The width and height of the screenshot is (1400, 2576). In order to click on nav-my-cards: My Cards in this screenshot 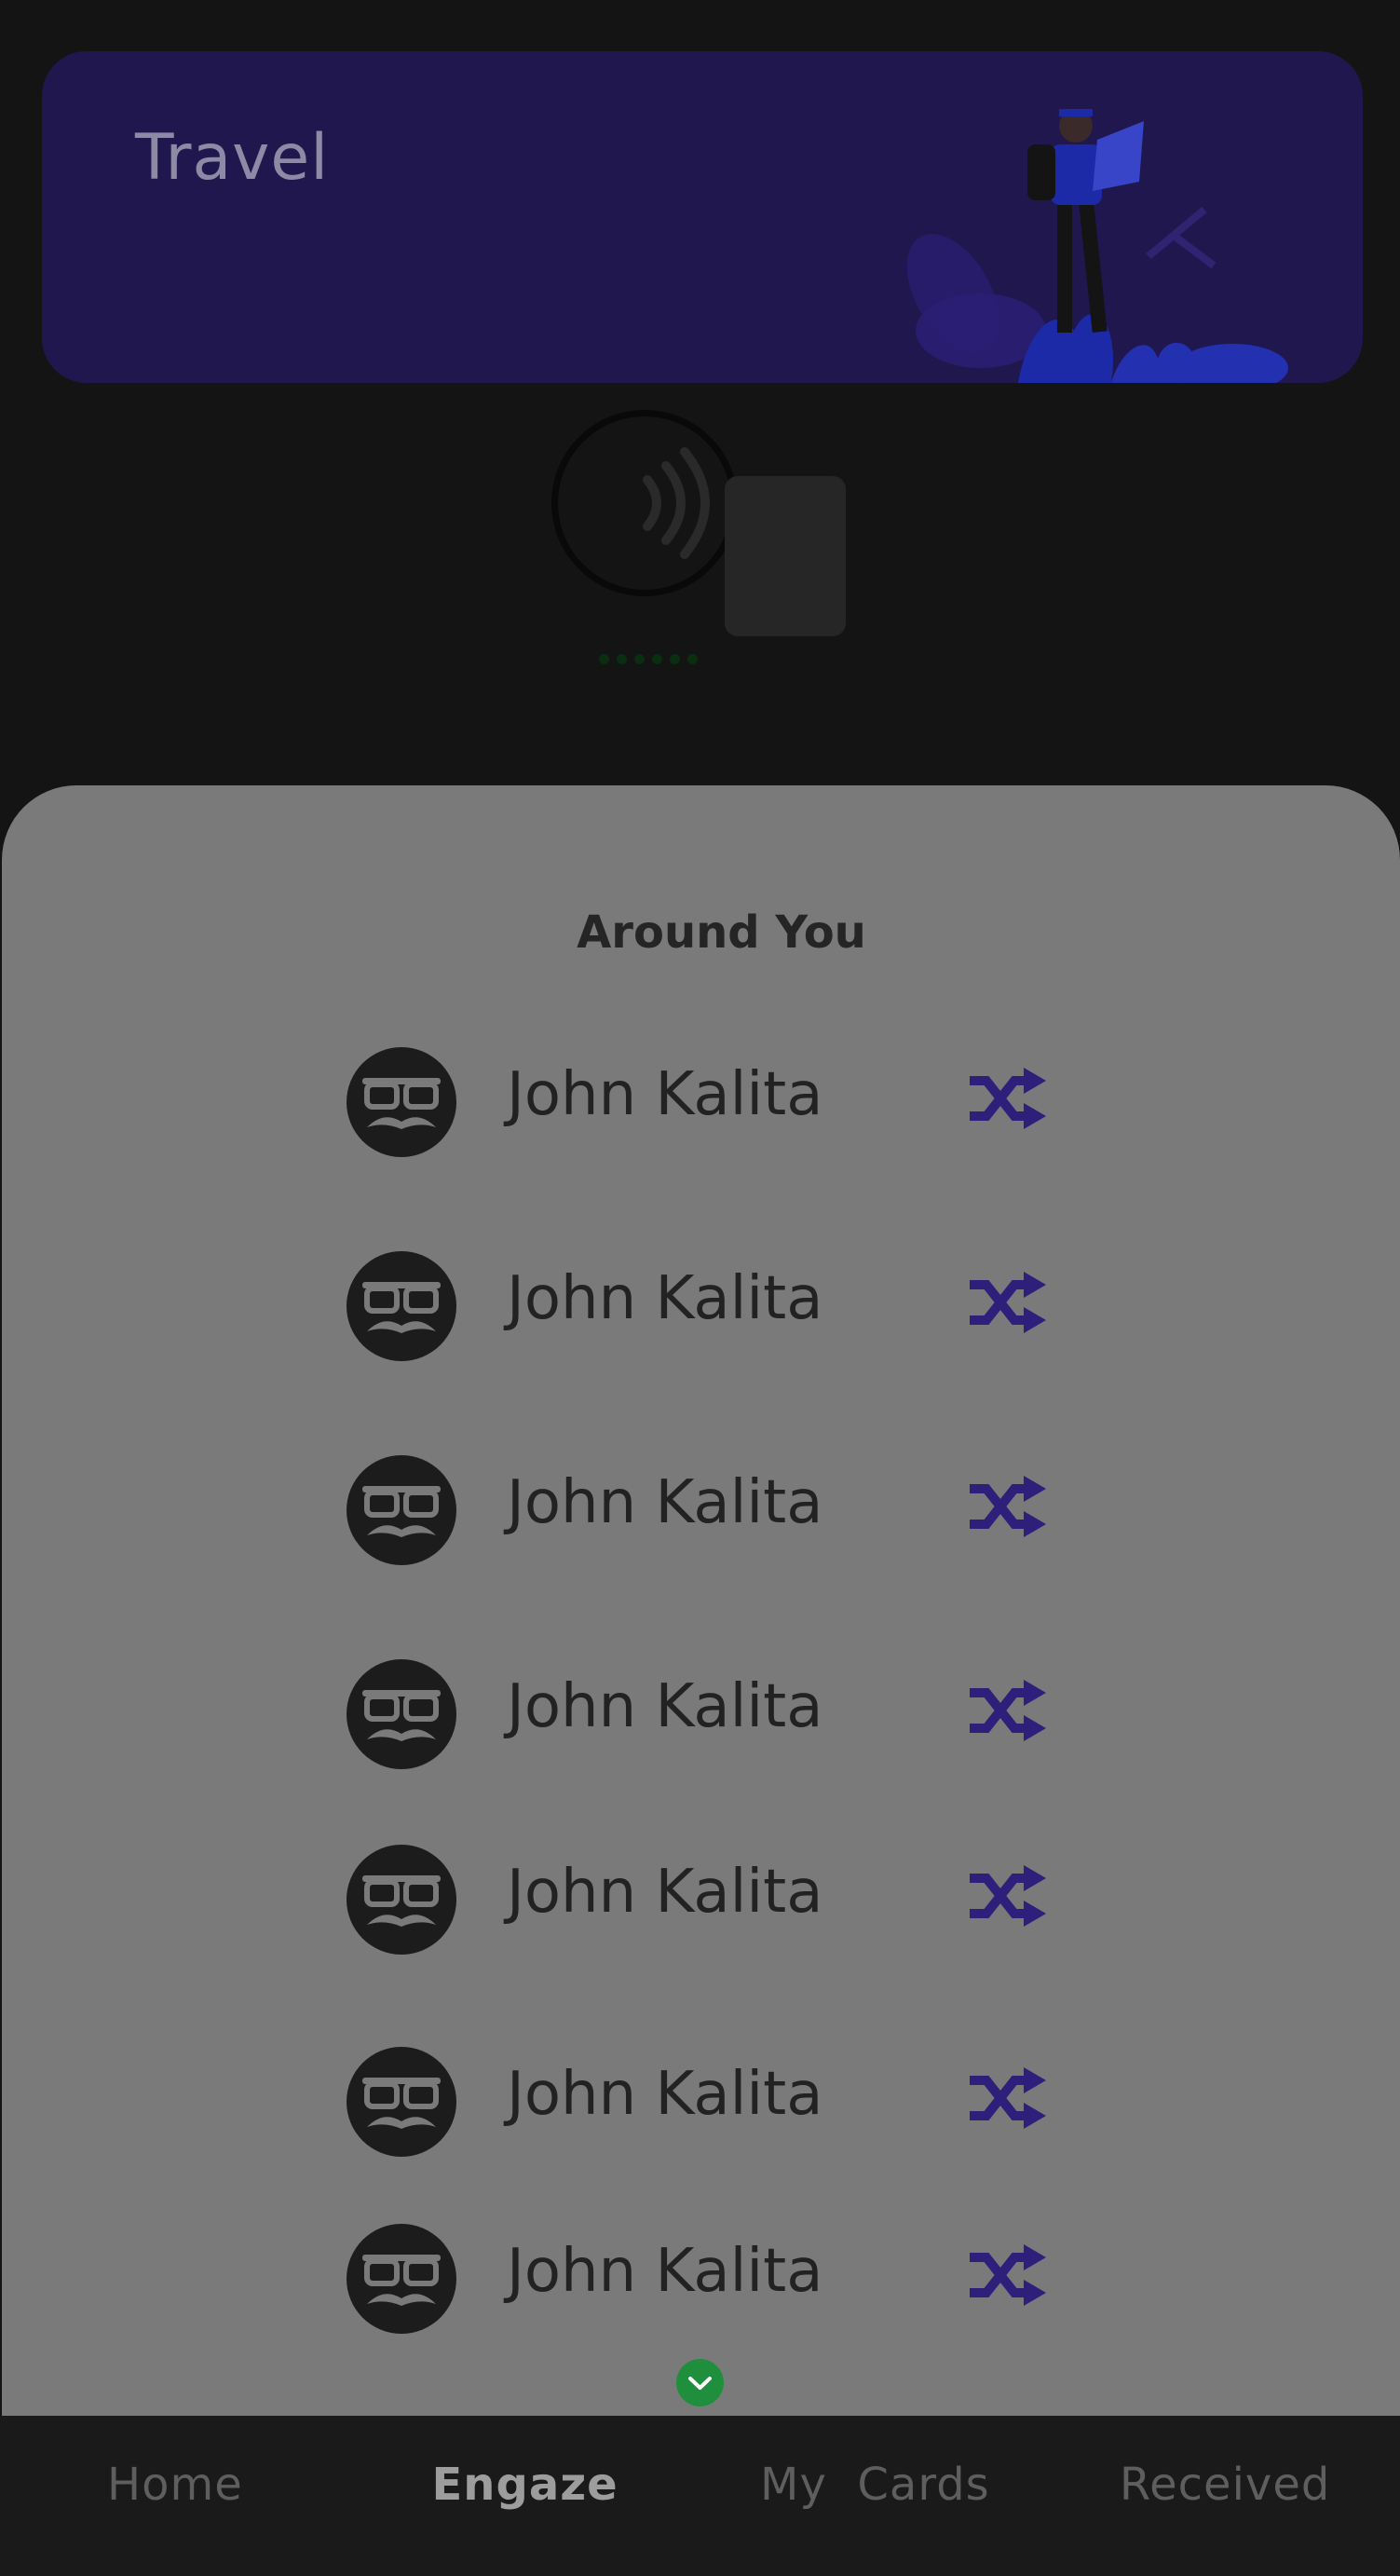, I will do `click(875, 2496)`.